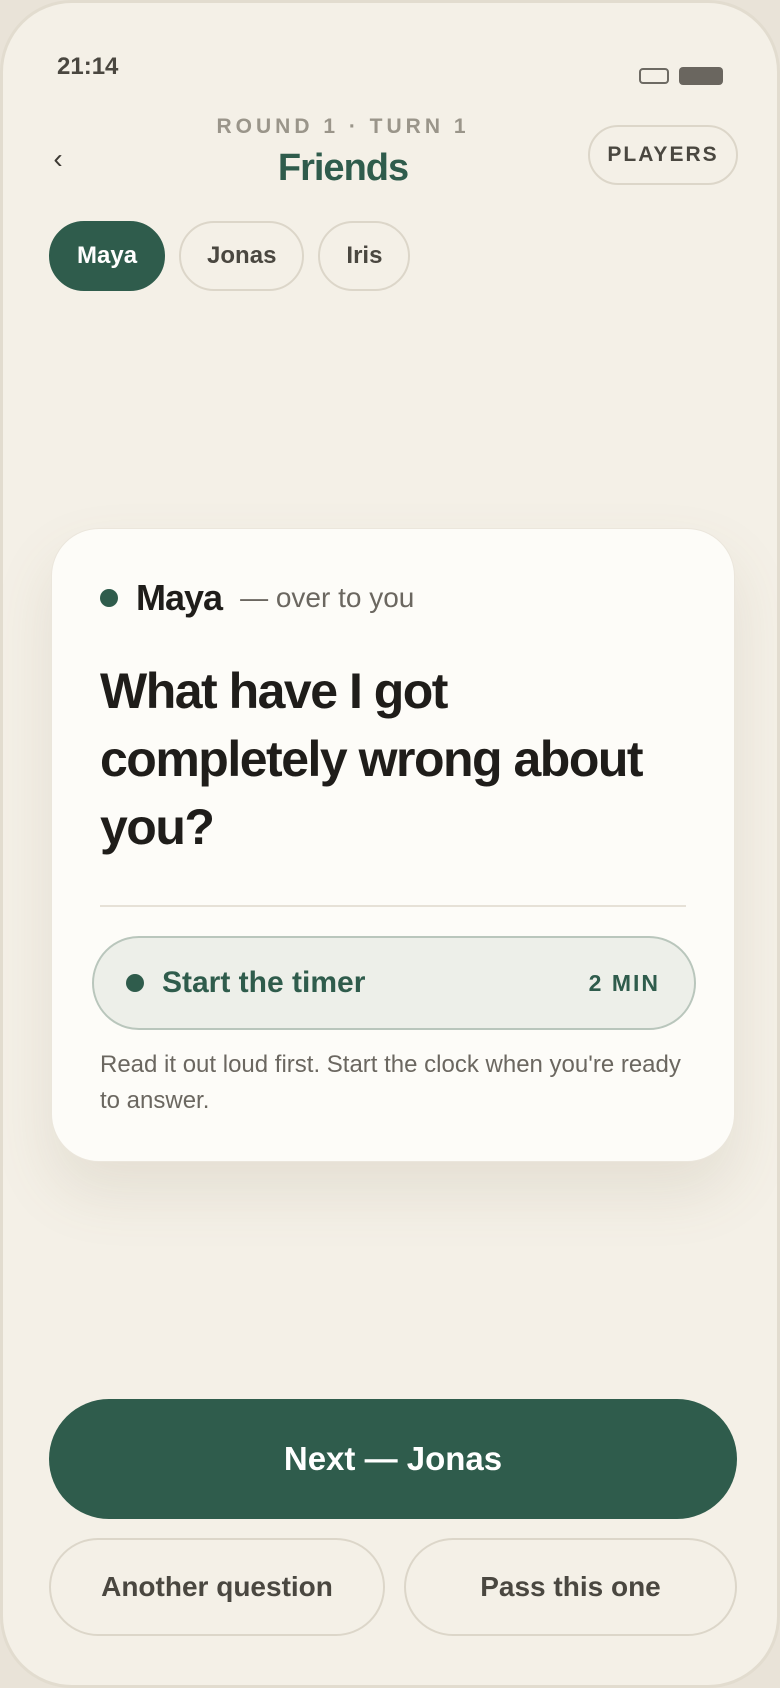 The height and width of the screenshot is (1688, 780). I want to click on card-divider, so click(393, 906).